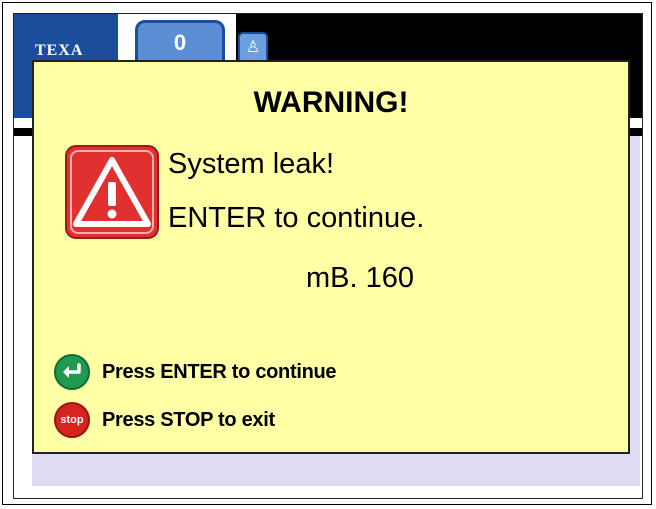 Image resolution: width=656 pixels, height=509 pixels. I want to click on stop-action: stop Press STOP to exit, so click(164, 420).